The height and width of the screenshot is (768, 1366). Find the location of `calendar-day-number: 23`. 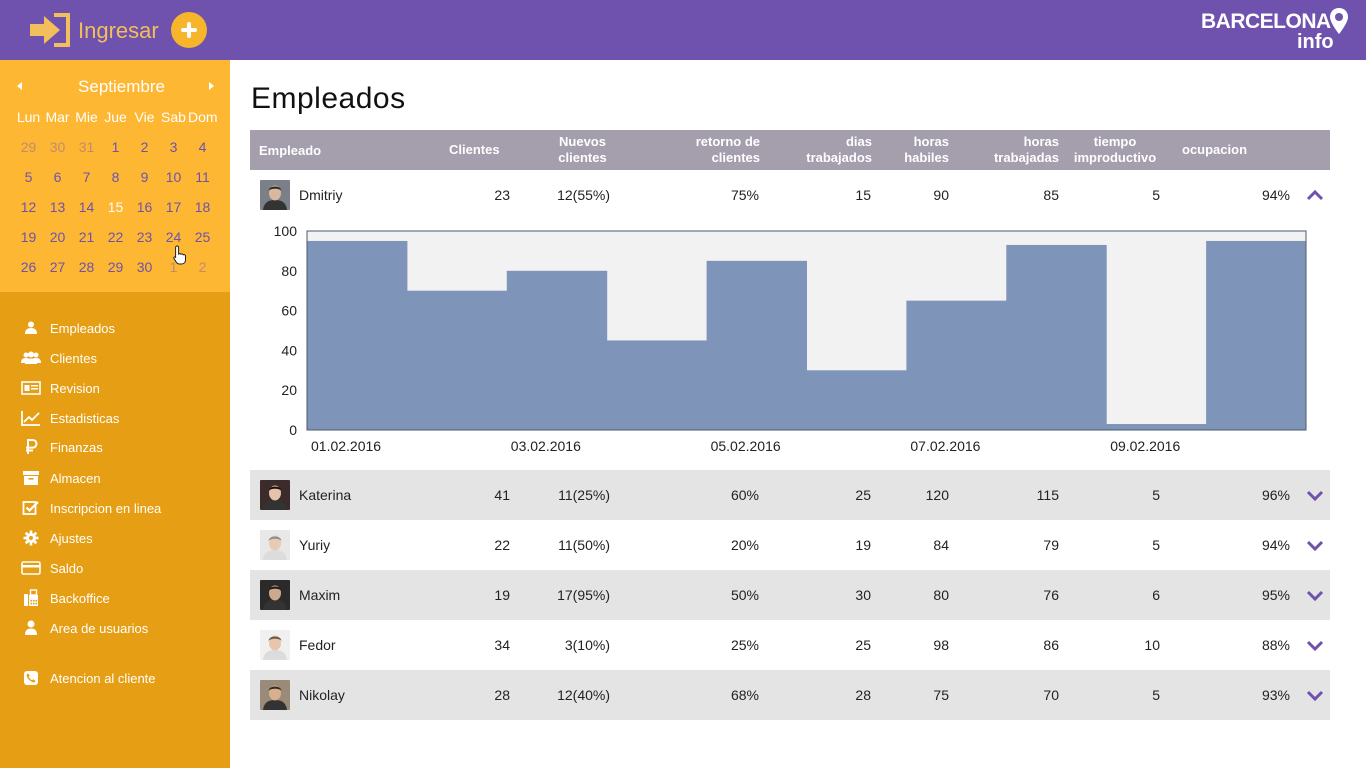

calendar-day-number: 23 is located at coordinates (144, 237).